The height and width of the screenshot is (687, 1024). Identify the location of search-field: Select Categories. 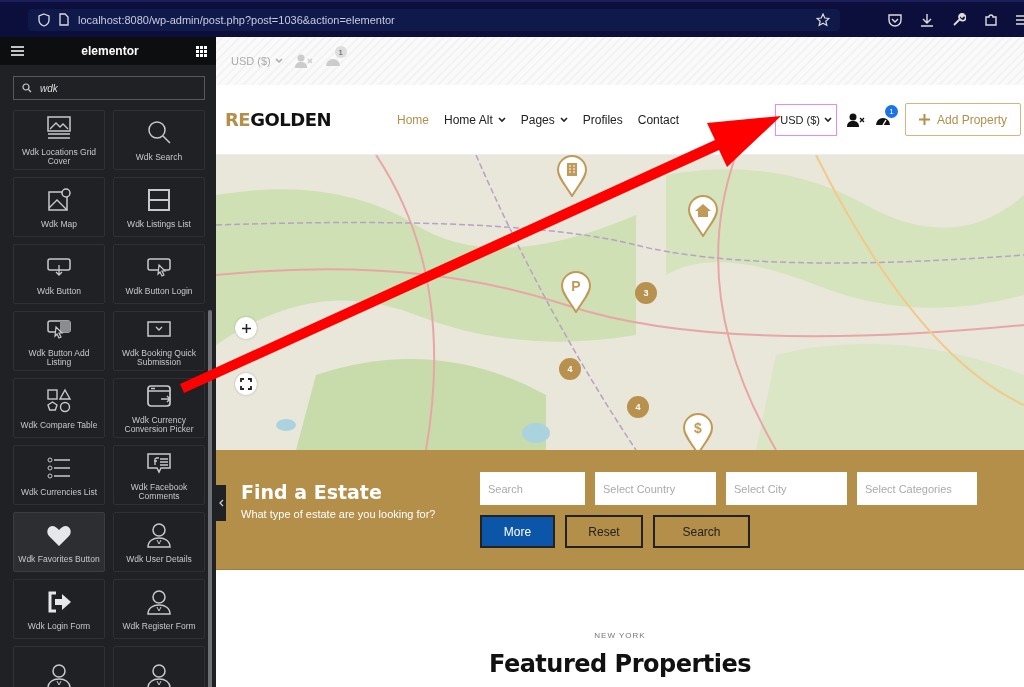
(917, 488).